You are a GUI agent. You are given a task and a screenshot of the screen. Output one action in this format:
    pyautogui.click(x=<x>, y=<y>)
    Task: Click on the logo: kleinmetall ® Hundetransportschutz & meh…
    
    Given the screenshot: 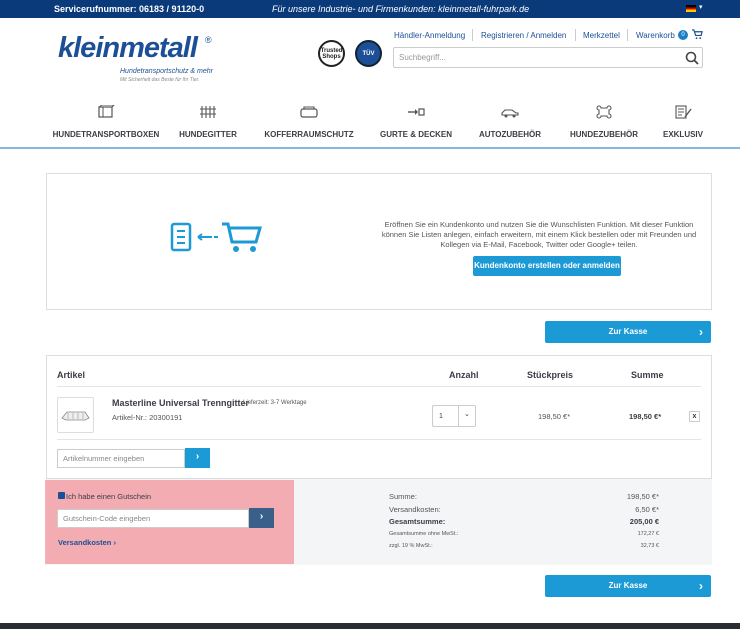 What is the action you would take?
    pyautogui.click(x=138, y=62)
    